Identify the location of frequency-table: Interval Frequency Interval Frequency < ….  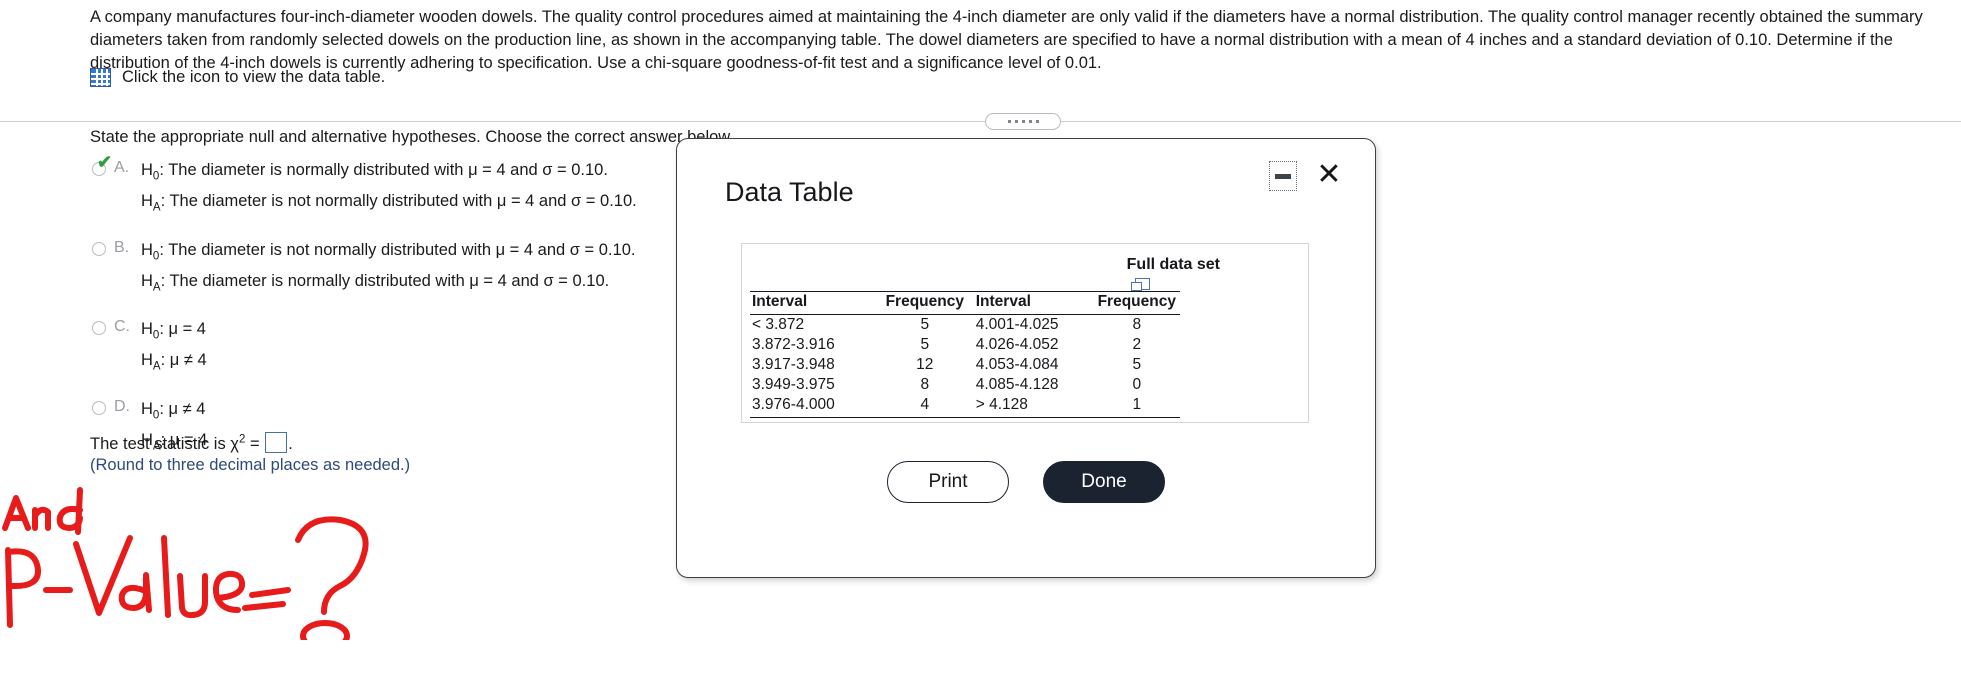
(965, 354).